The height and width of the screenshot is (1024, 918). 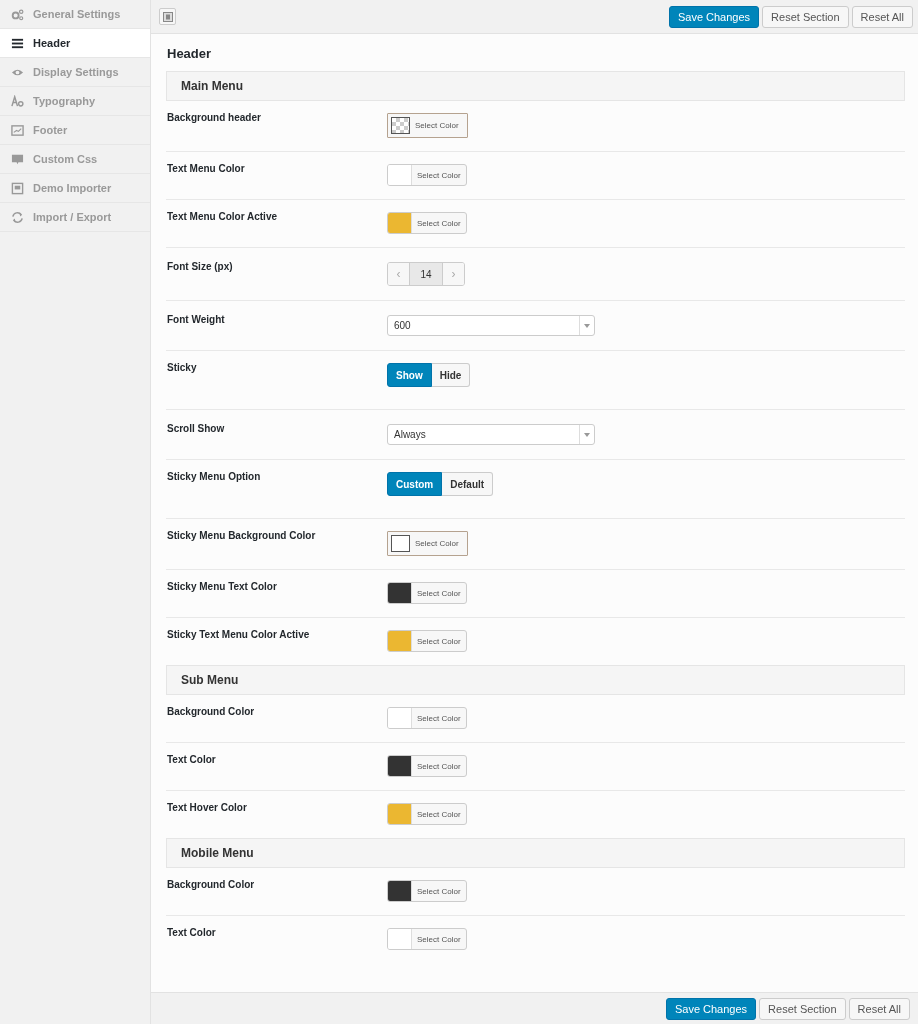 I want to click on field-label: Background header, so click(x=214, y=117).